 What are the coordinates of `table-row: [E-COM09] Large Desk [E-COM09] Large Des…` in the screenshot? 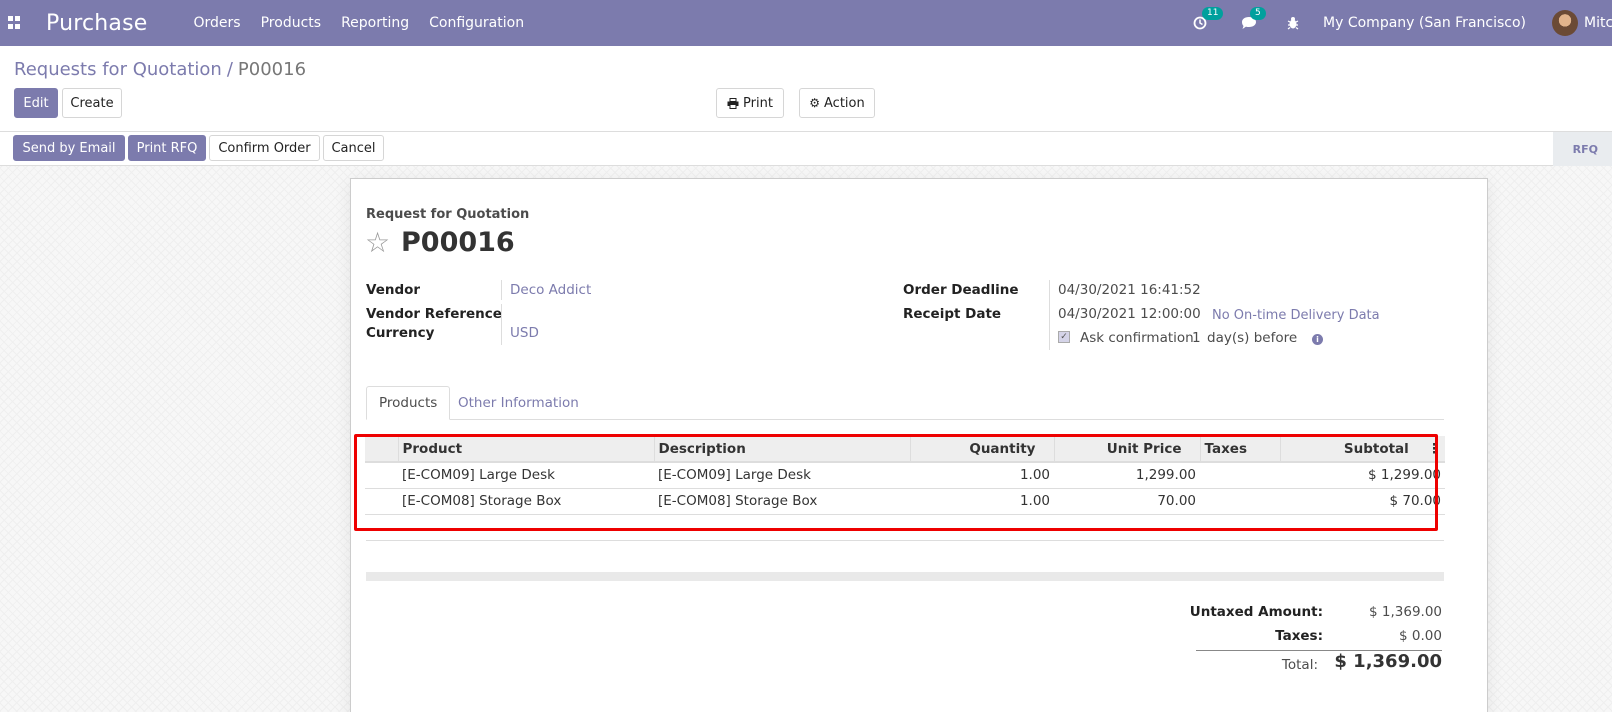 It's located at (905, 475).